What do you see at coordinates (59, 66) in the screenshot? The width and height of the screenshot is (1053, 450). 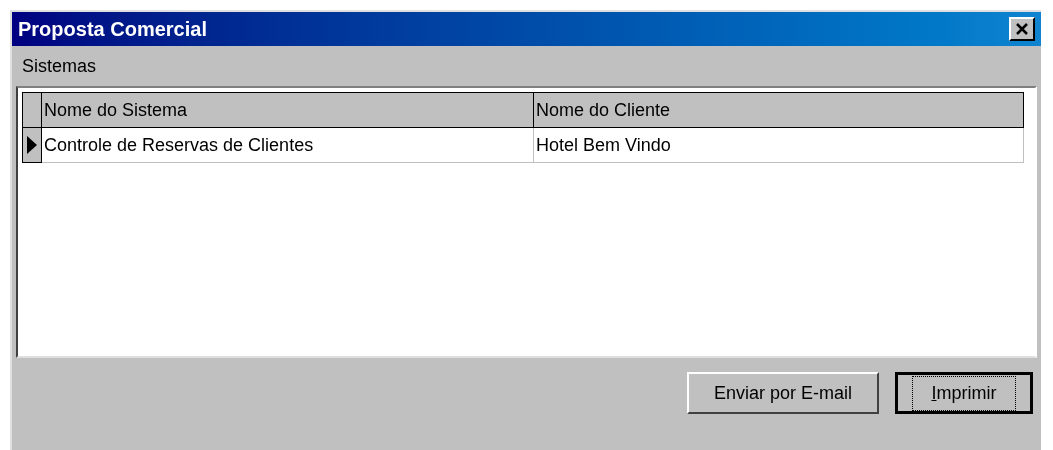 I see `section-label: Sistemas` at bounding box center [59, 66].